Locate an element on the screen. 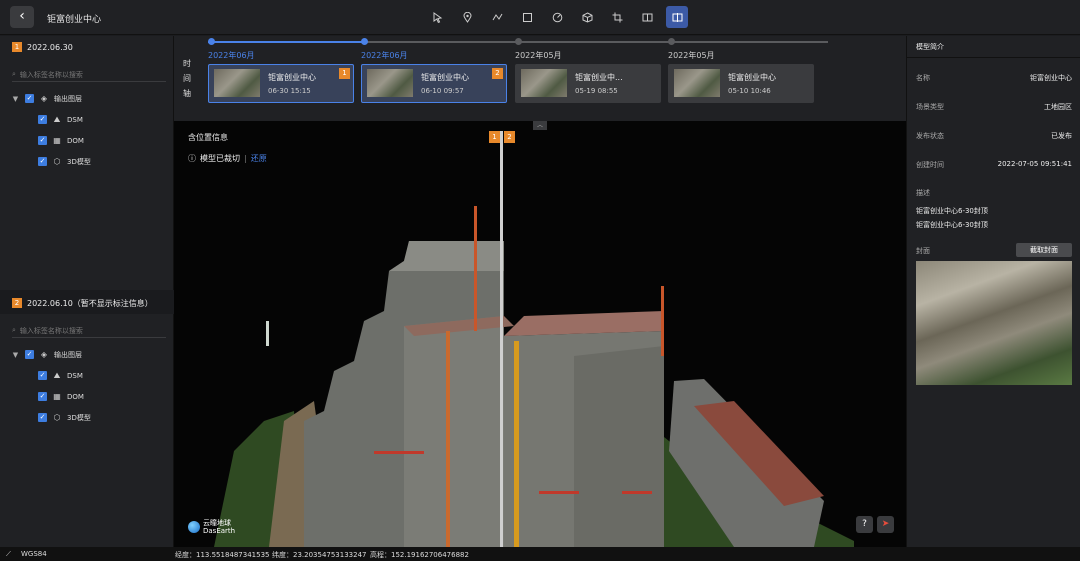 The image size is (1080, 561). prop-row: 发布状态 已发布 is located at coordinates (994, 136).